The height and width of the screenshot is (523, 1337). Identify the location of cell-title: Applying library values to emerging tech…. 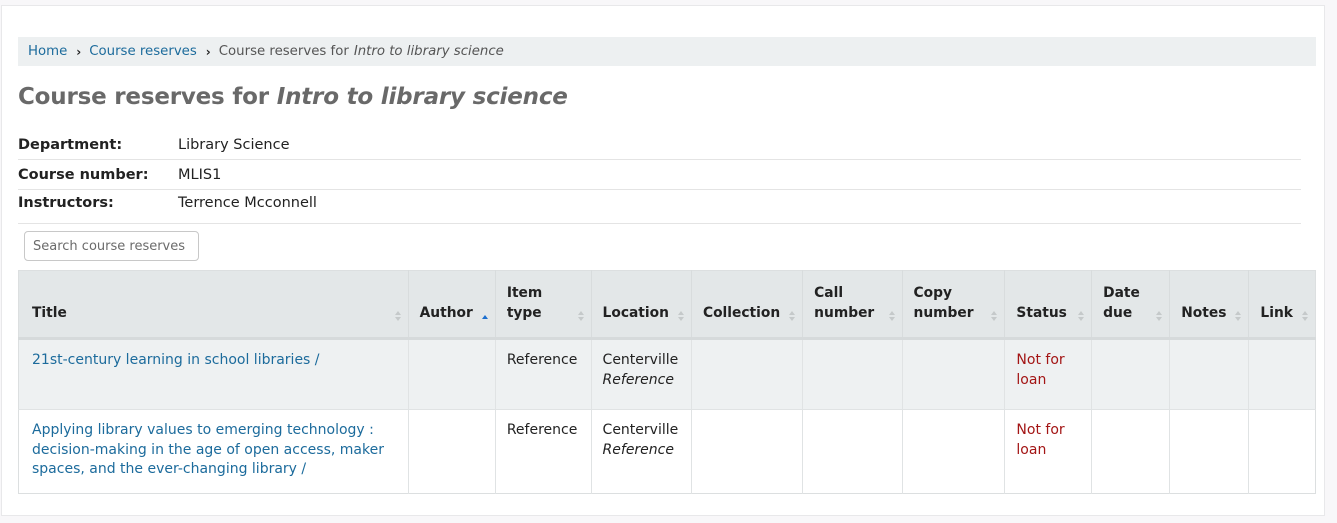
(213, 451).